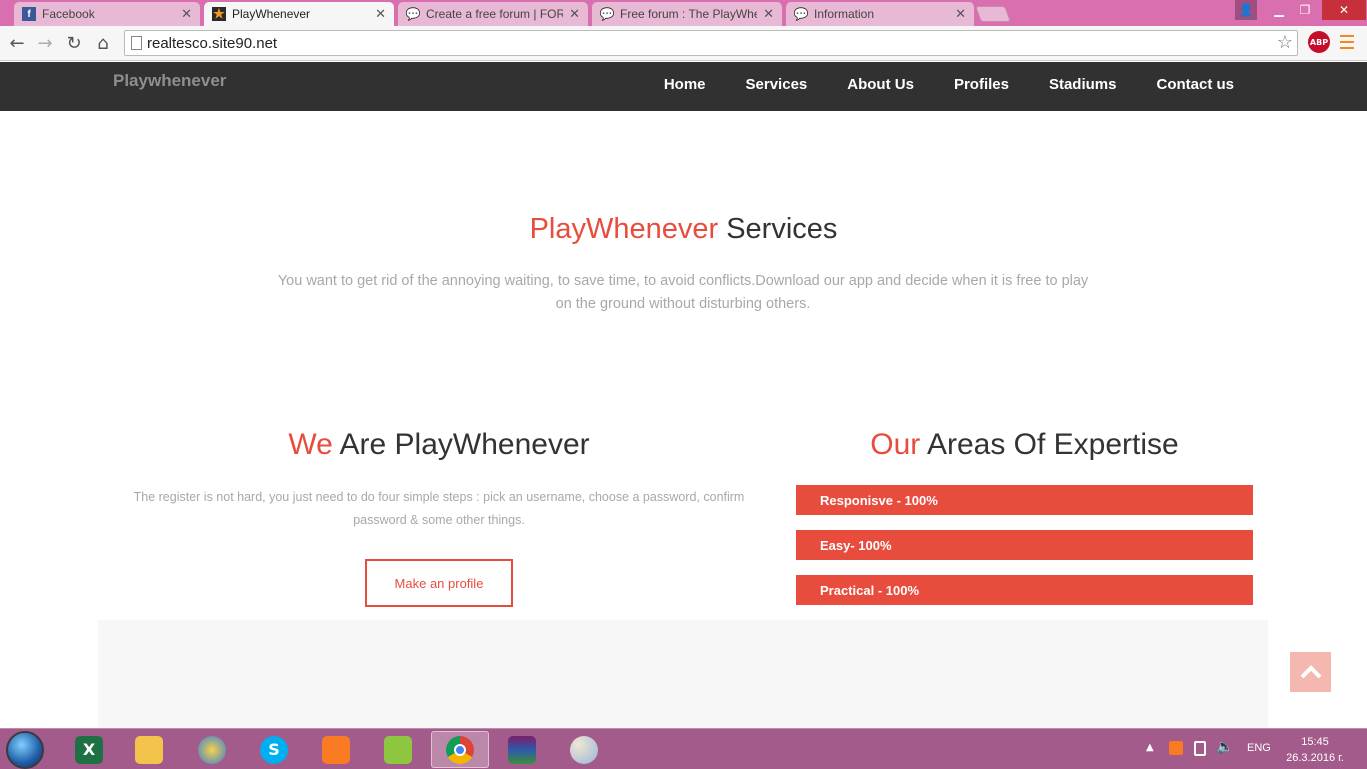  I want to click on nav-home: Home, so click(685, 84).